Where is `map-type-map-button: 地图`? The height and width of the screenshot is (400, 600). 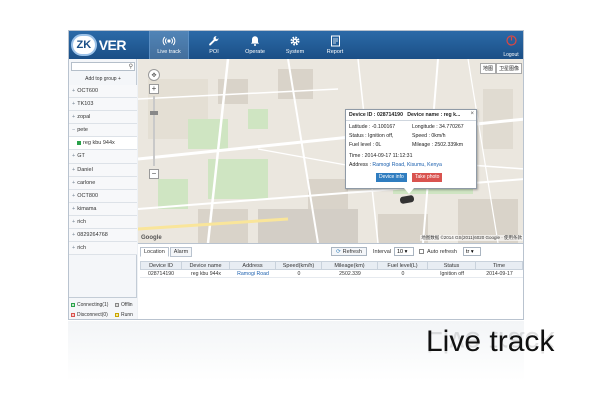 map-type-map-button: 地图 is located at coordinates (487, 68).